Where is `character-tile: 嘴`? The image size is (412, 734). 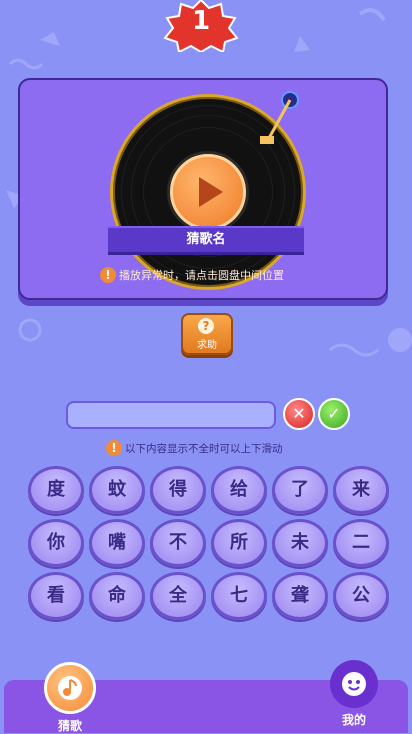 character-tile: 嘴 is located at coordinates (117, 543).